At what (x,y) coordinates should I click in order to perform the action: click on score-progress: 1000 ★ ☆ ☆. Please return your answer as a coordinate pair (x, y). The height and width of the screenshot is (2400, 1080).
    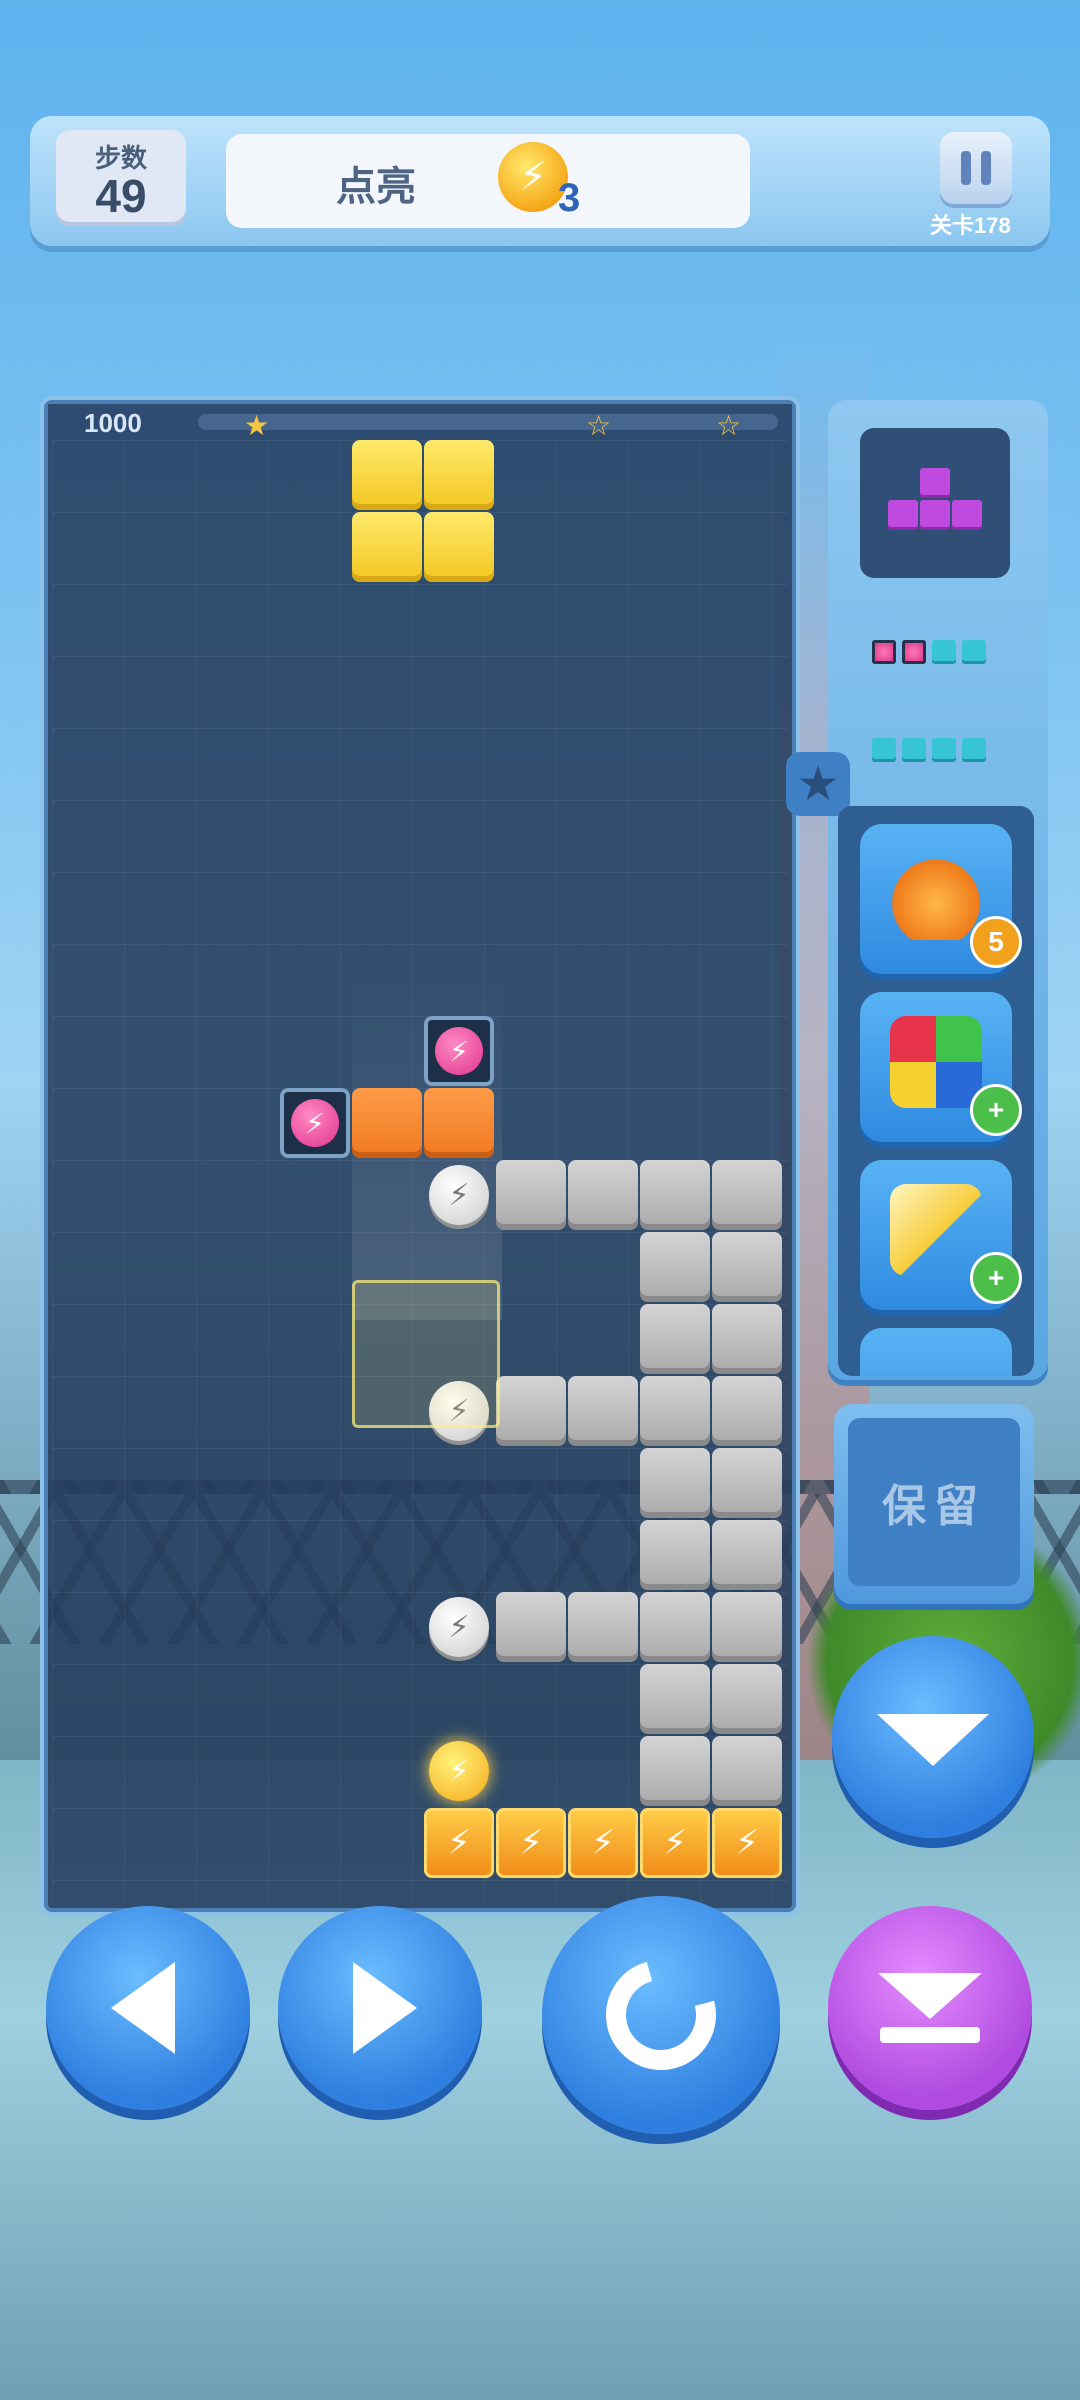
    Looking at the image, I should click on (420, 422).